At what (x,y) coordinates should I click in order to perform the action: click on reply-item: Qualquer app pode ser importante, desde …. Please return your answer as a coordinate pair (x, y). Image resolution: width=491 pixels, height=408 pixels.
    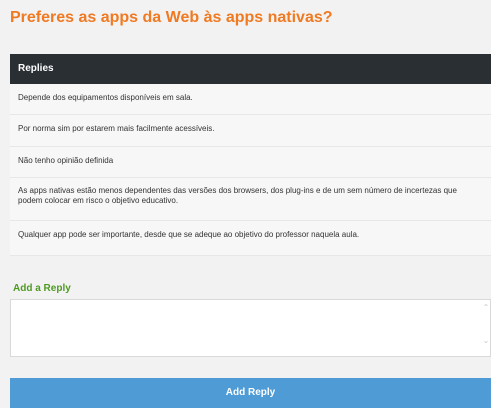
    Looking at the image, I should click on (250, 238).